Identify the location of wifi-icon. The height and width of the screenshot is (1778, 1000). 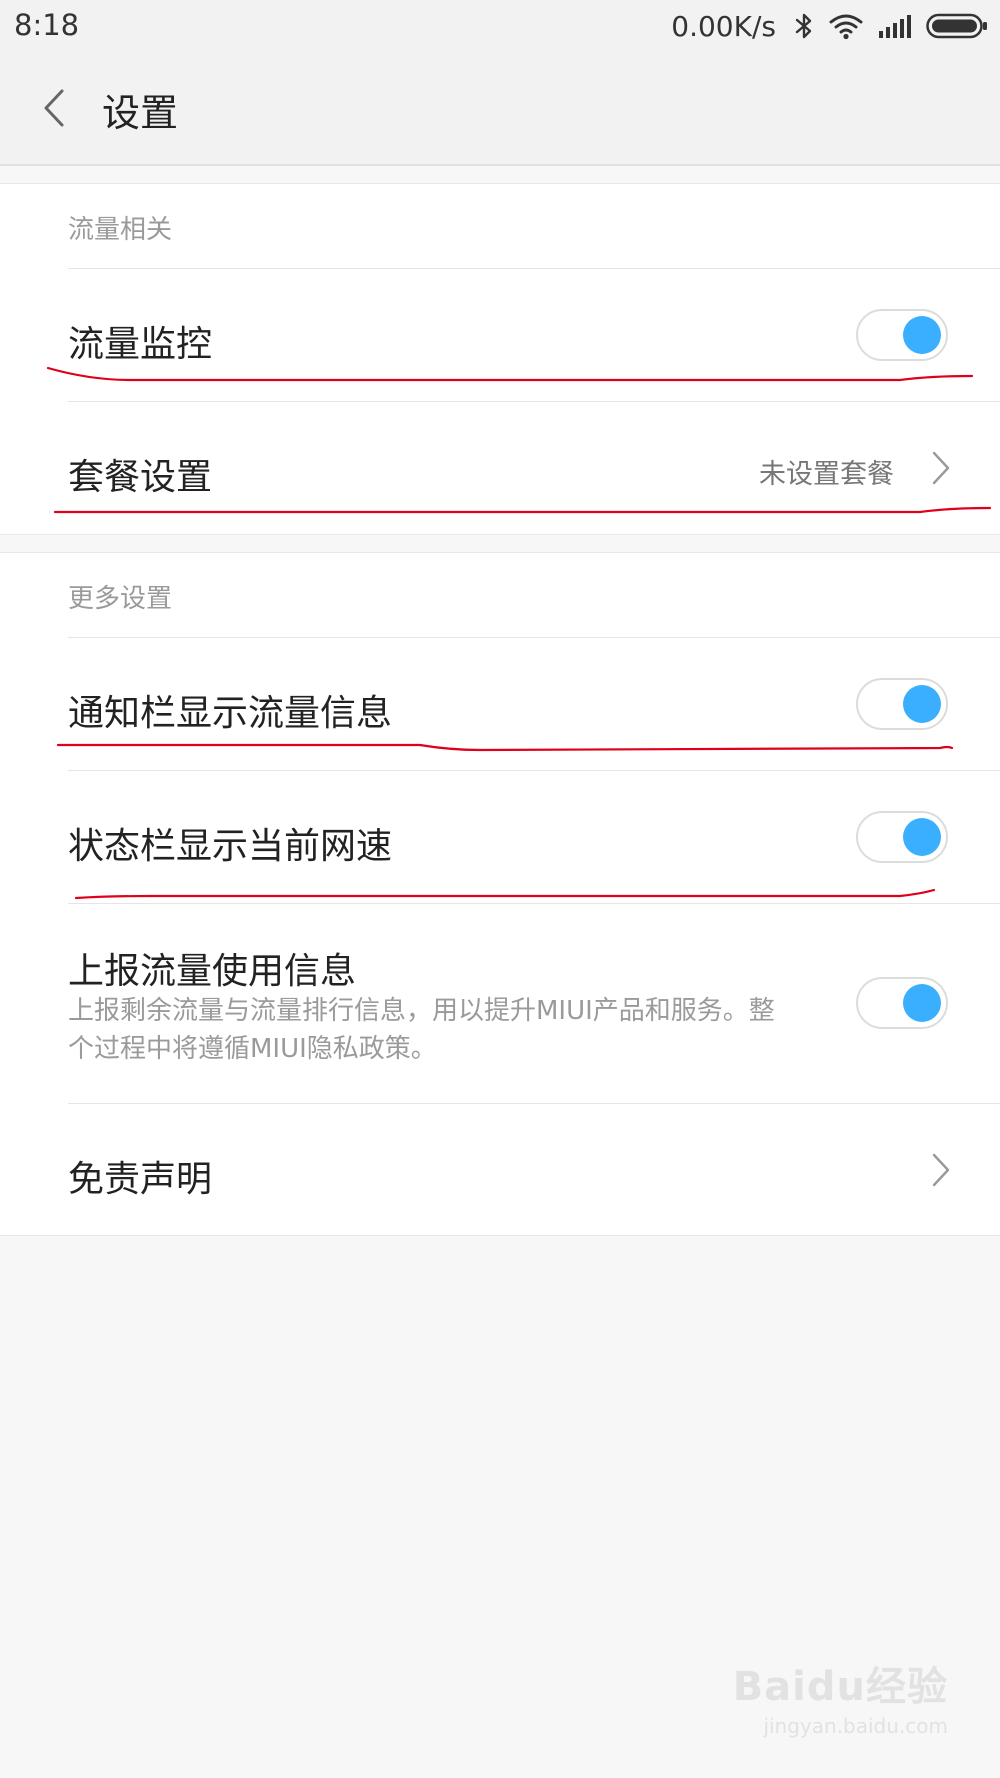
(846, 27).